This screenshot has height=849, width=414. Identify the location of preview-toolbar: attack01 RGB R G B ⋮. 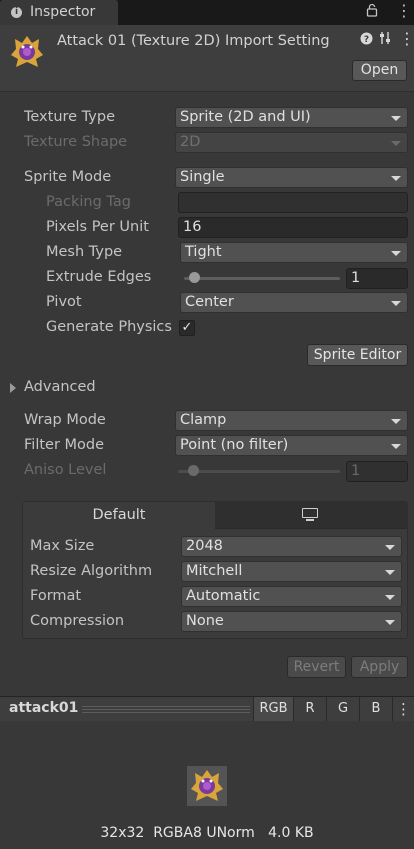
(207, 709).